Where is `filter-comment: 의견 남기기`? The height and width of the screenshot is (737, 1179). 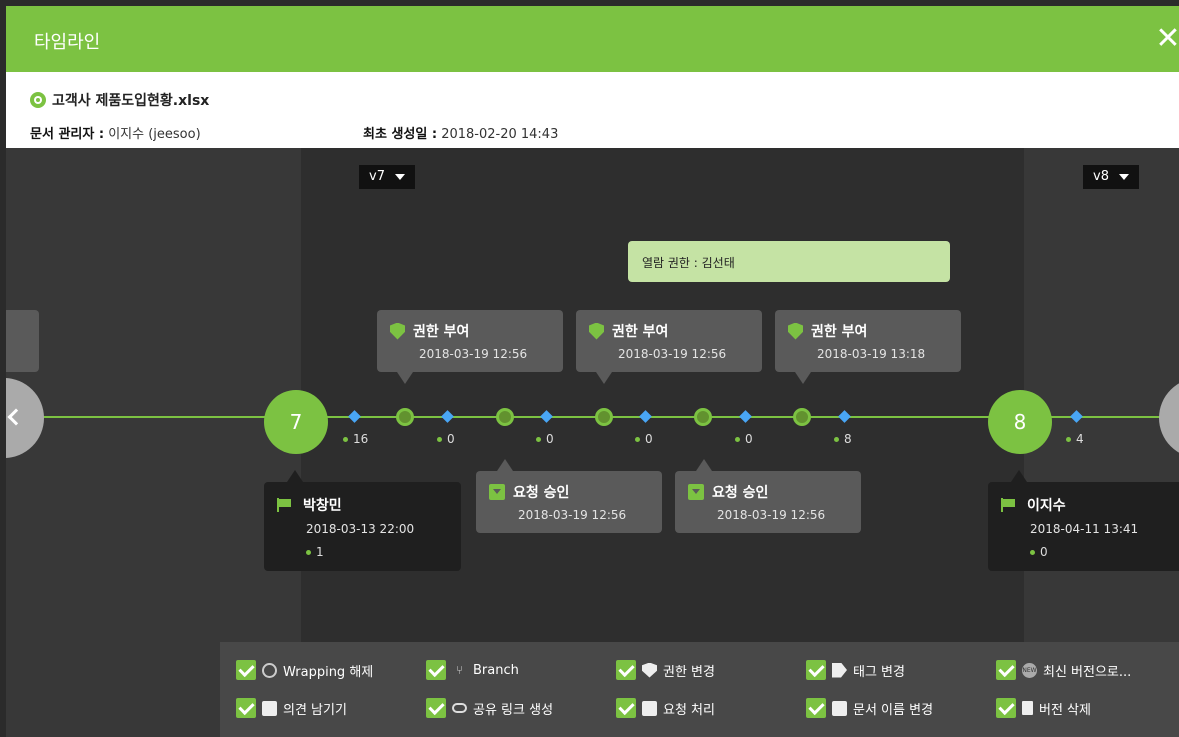
filter-comment: 의견 남기기 is located at coordinates (291, 708).